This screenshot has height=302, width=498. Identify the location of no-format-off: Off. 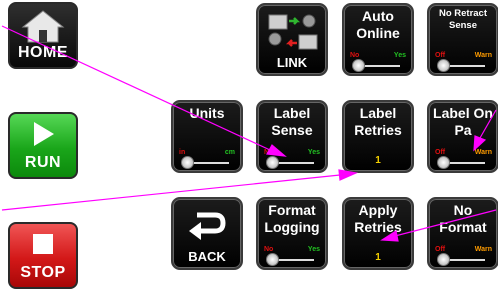
(440, 249).